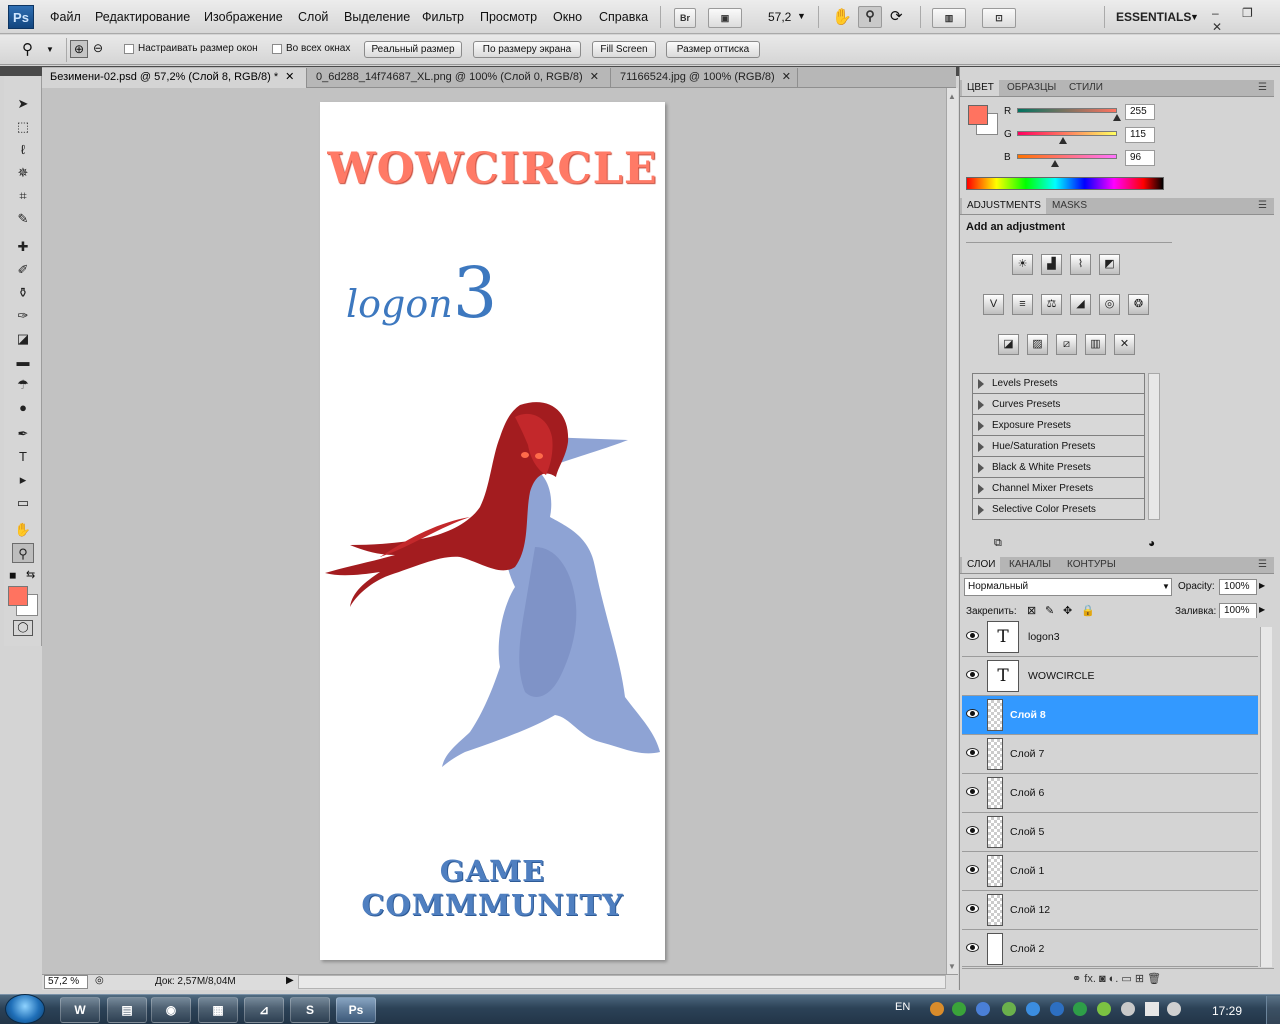 The image size is (1280, 1024). I want to click on start-button-icon, so click(25, 1009).